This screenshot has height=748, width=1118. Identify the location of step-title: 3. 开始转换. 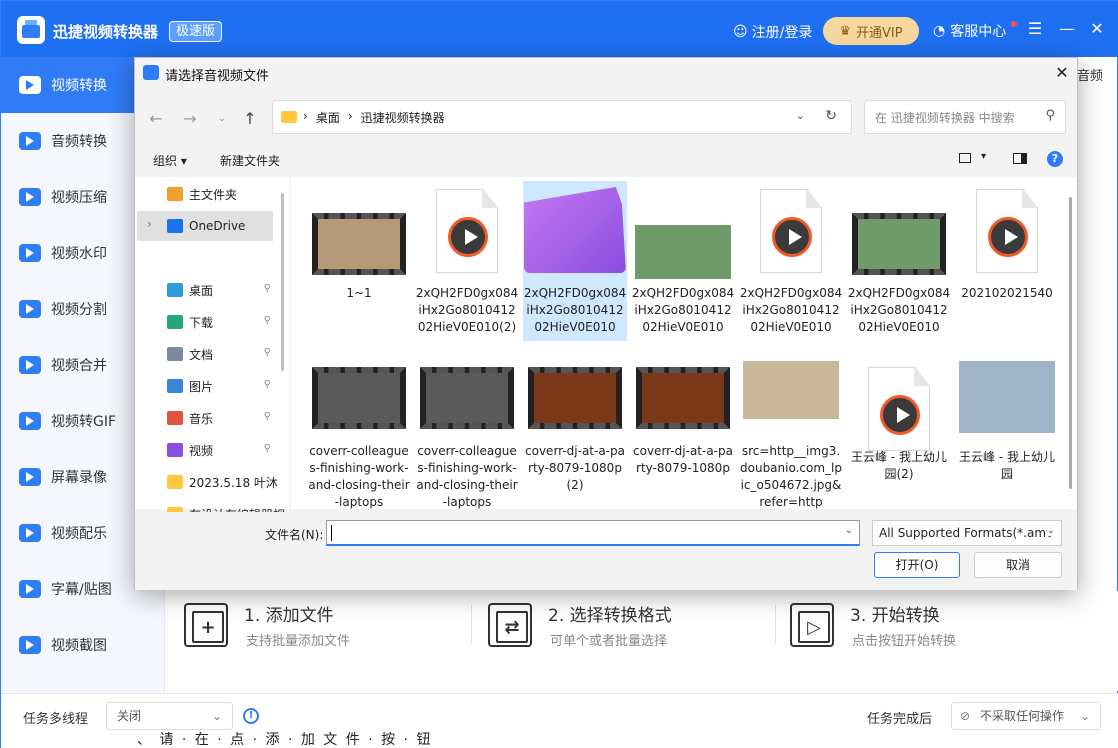
(895, 616).